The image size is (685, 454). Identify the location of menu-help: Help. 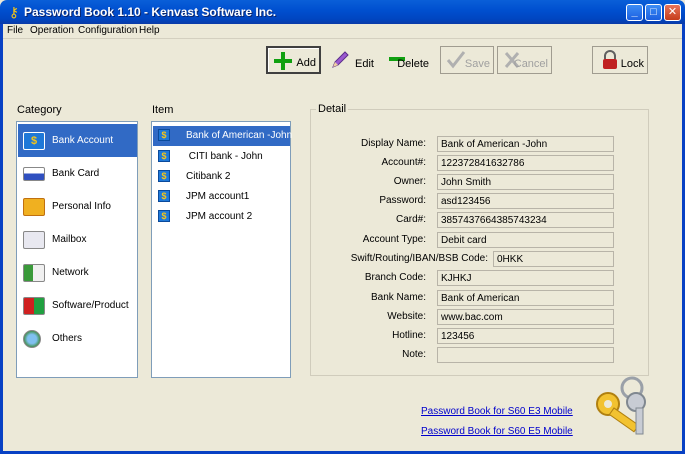
(149, 30).